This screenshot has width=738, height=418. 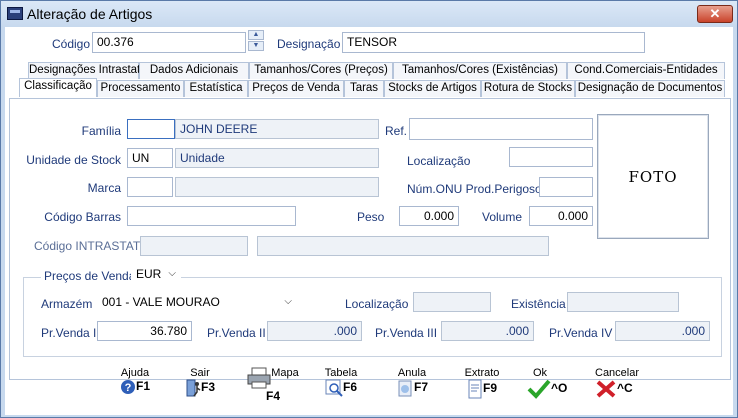 What do you see at coordinates (104, 188) in the screenshot?
I see `marca-label: Marca` at bounding box center [104, 188].